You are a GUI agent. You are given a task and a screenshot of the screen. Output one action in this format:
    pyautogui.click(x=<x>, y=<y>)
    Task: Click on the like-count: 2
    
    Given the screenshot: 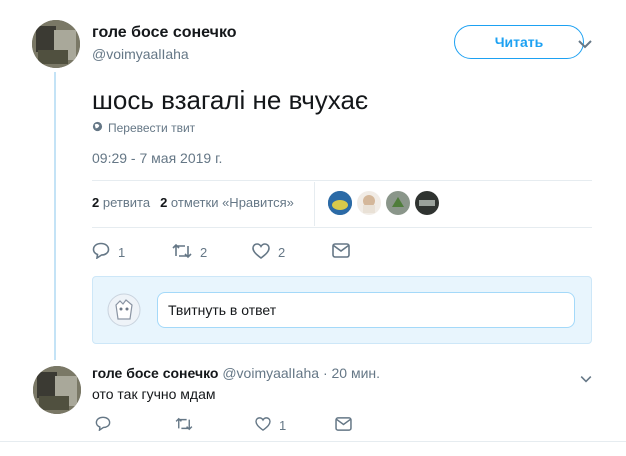 What is the action you would take?
    pyautogui.click(x=282, y=252)
    